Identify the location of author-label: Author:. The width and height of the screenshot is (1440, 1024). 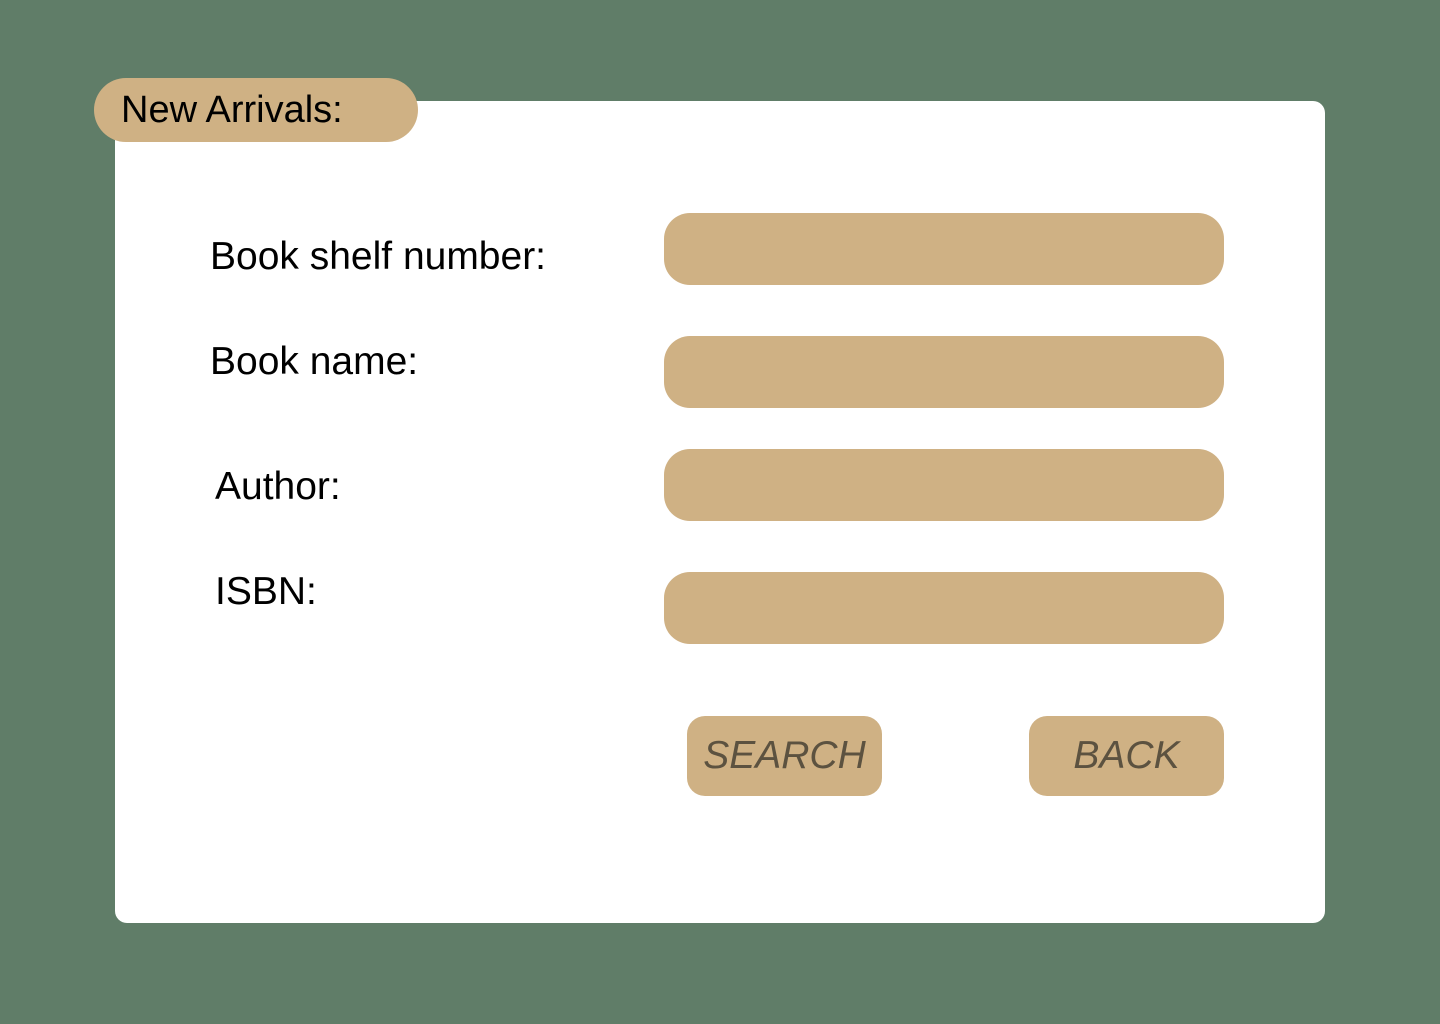
(278, 486).